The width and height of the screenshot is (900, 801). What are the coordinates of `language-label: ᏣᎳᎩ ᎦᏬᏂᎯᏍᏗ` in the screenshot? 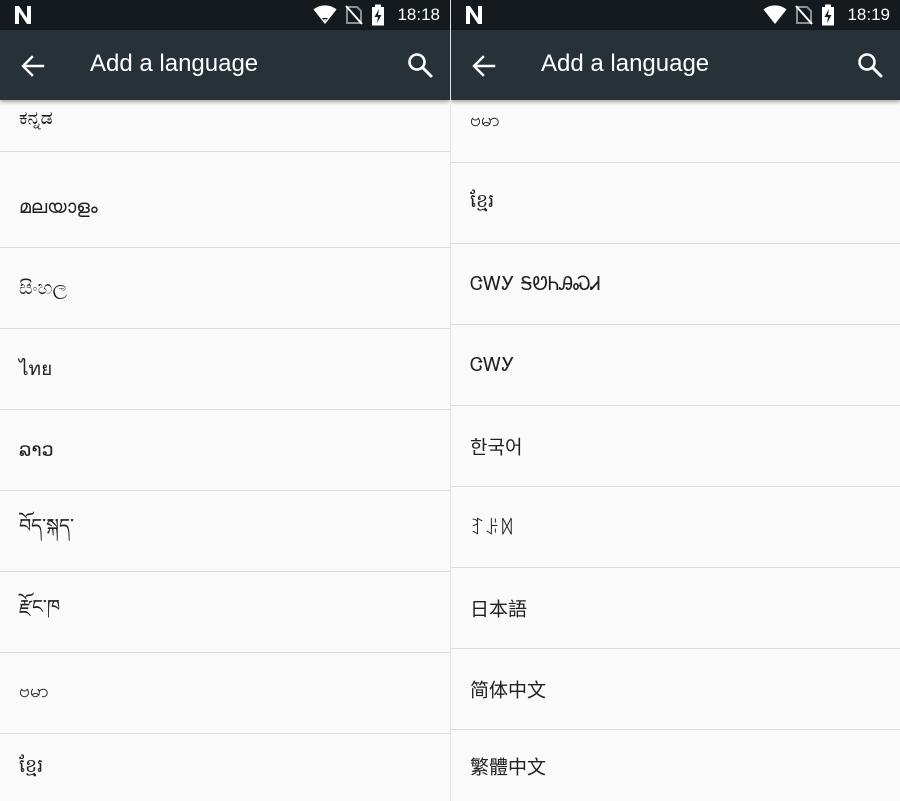 It's located at (535, 284).